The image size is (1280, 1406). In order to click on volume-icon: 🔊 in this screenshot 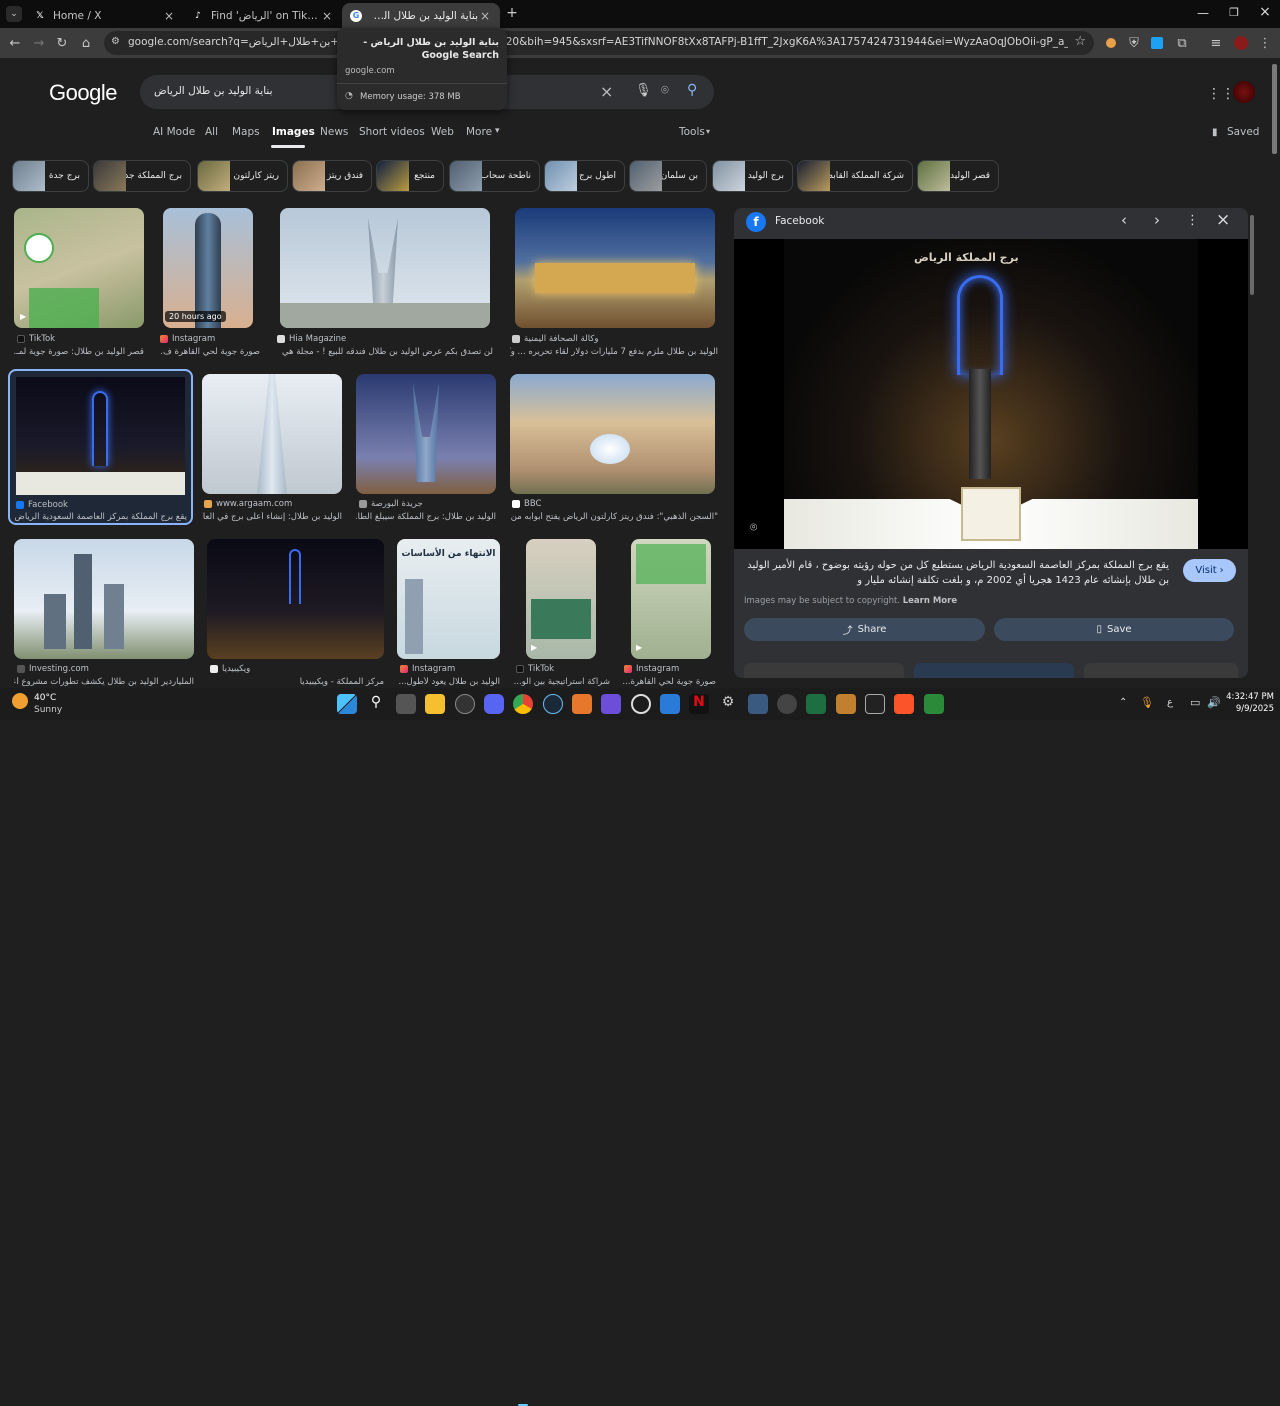, I will do `click(1214, 702)`.